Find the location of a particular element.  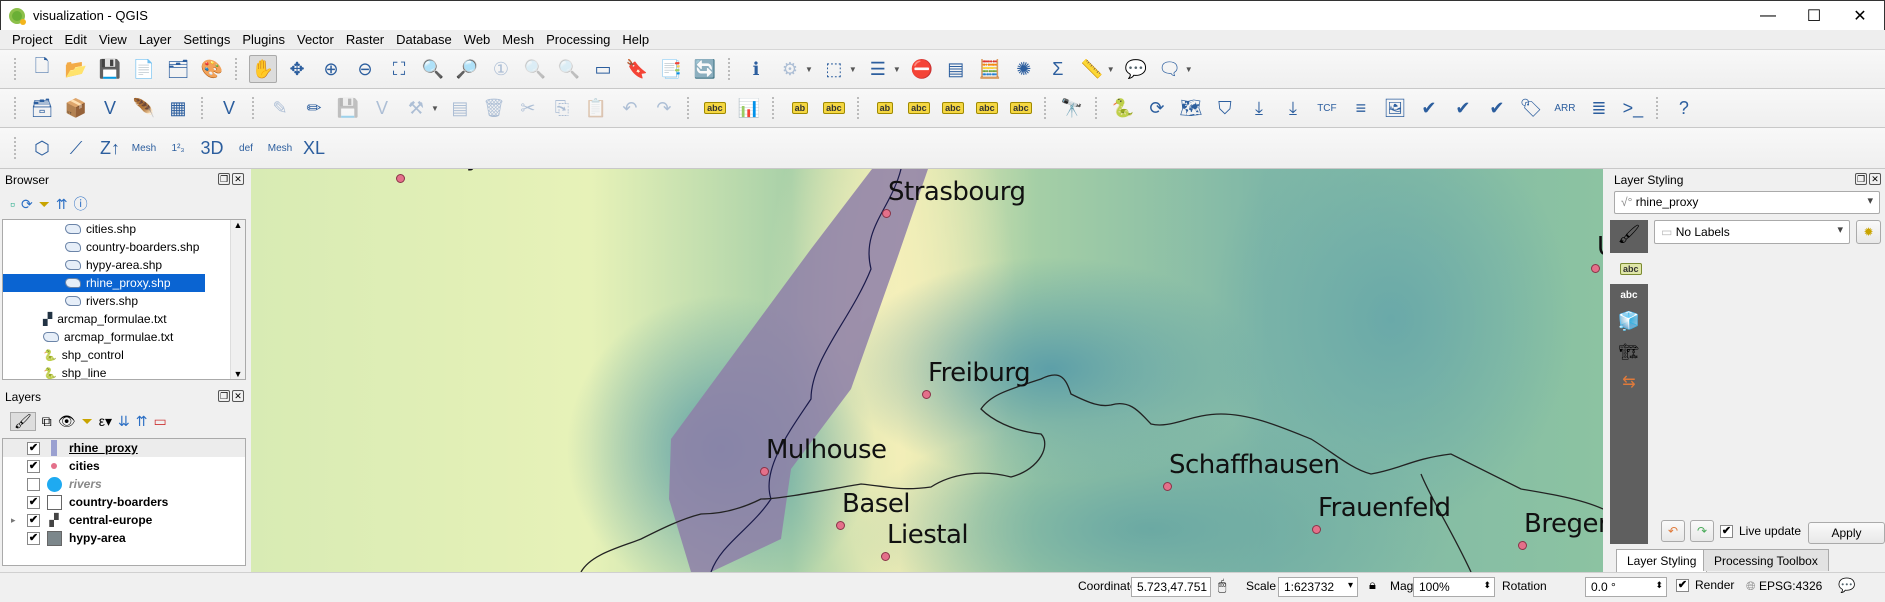

copy-features-icon: ⎘ is located at coordinates (562, 108).